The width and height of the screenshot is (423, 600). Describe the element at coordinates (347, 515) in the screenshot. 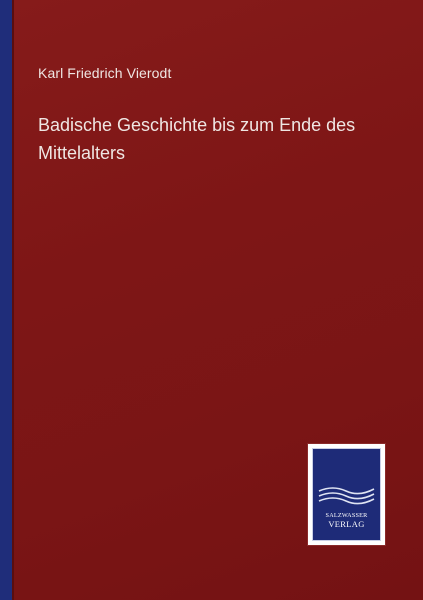

I see `publisher-name-line1: SALZWASSER` at that location.